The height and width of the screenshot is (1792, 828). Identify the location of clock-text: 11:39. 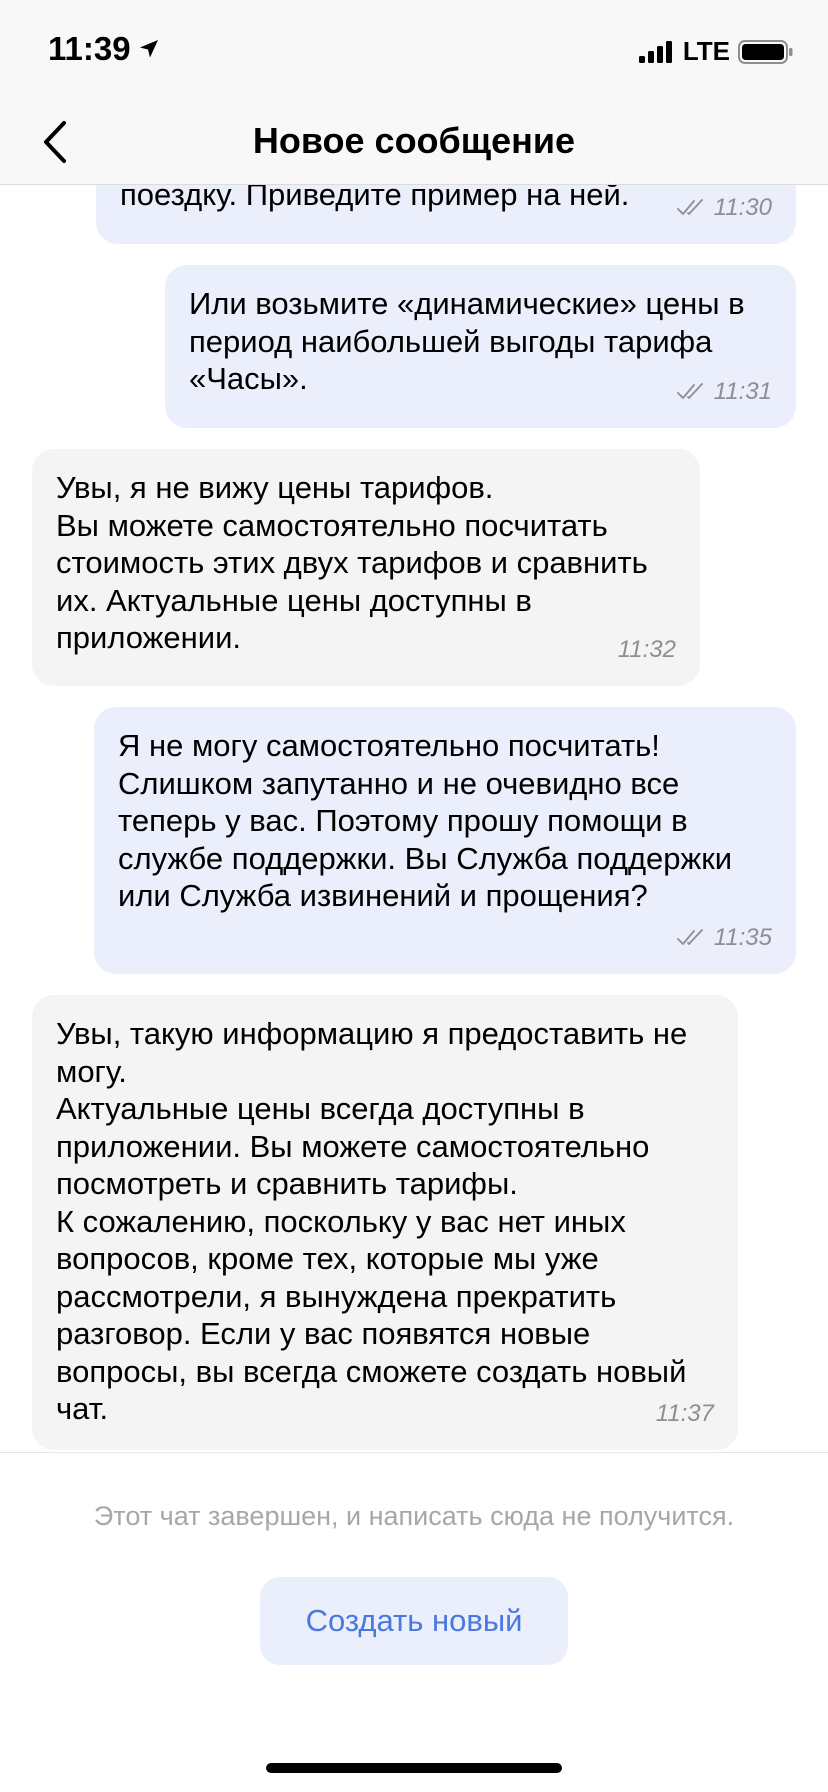
(89, 48).